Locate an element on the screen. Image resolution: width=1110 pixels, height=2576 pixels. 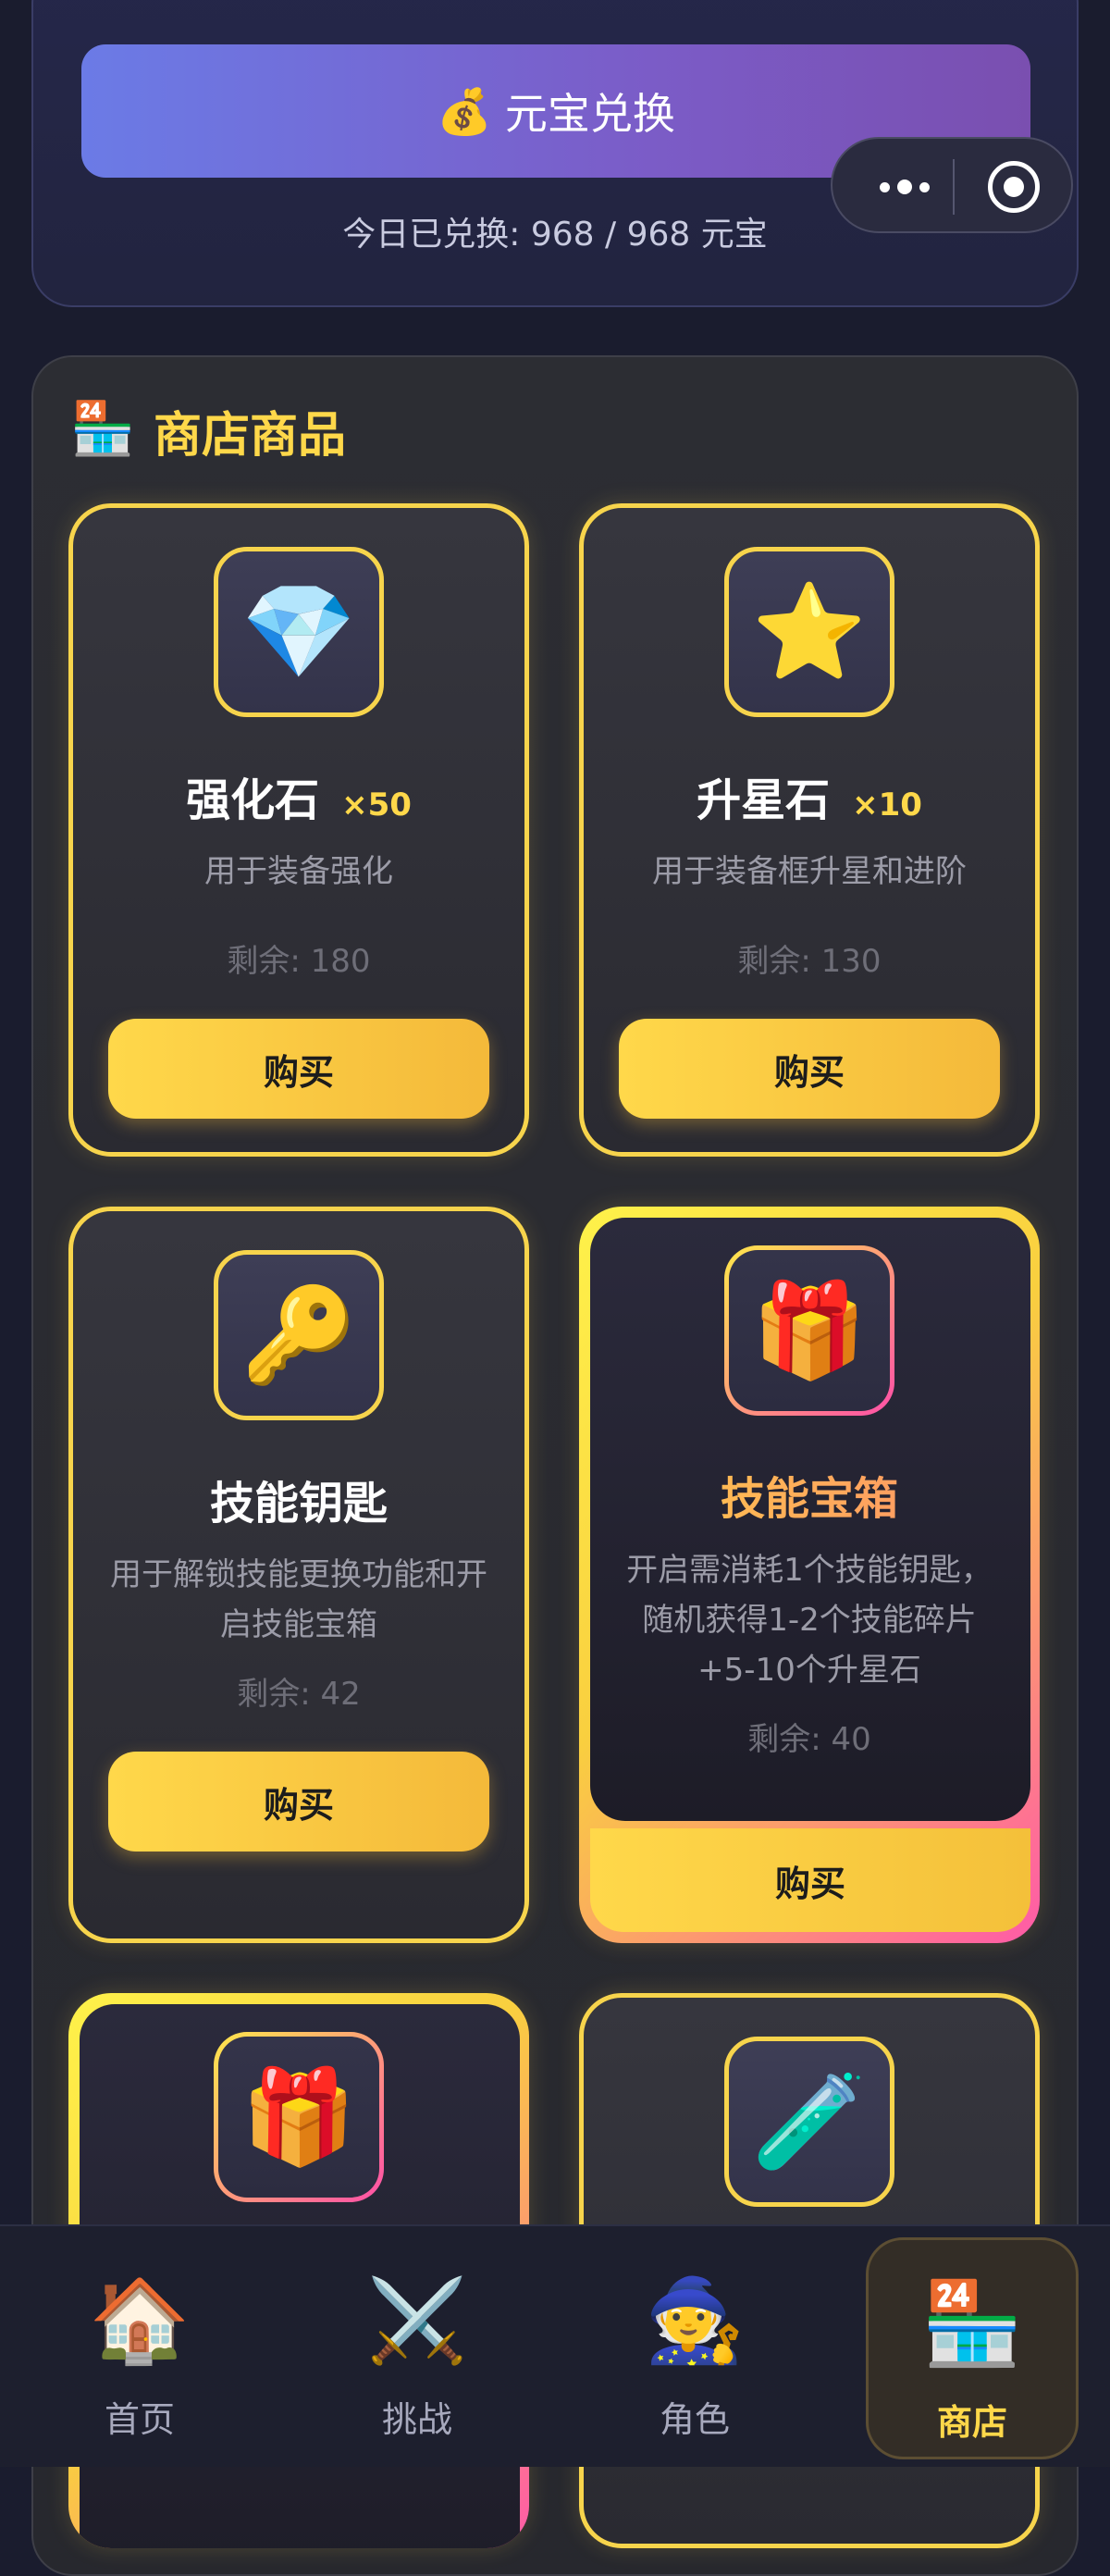
gem-icon: 💎 is located at coordinates (299, 632).